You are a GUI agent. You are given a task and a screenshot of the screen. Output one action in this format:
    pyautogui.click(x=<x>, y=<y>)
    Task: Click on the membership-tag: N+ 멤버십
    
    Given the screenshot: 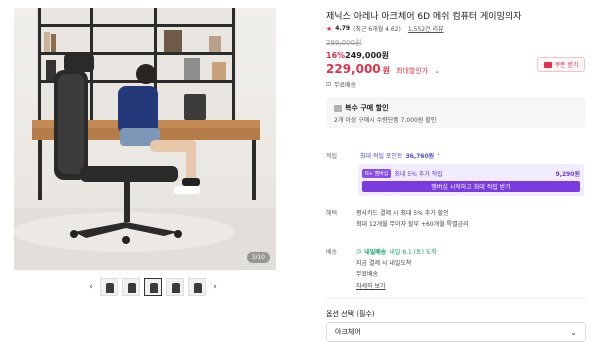 What is the action you would take?
    pyautogui.click(x=377, y=173)
    